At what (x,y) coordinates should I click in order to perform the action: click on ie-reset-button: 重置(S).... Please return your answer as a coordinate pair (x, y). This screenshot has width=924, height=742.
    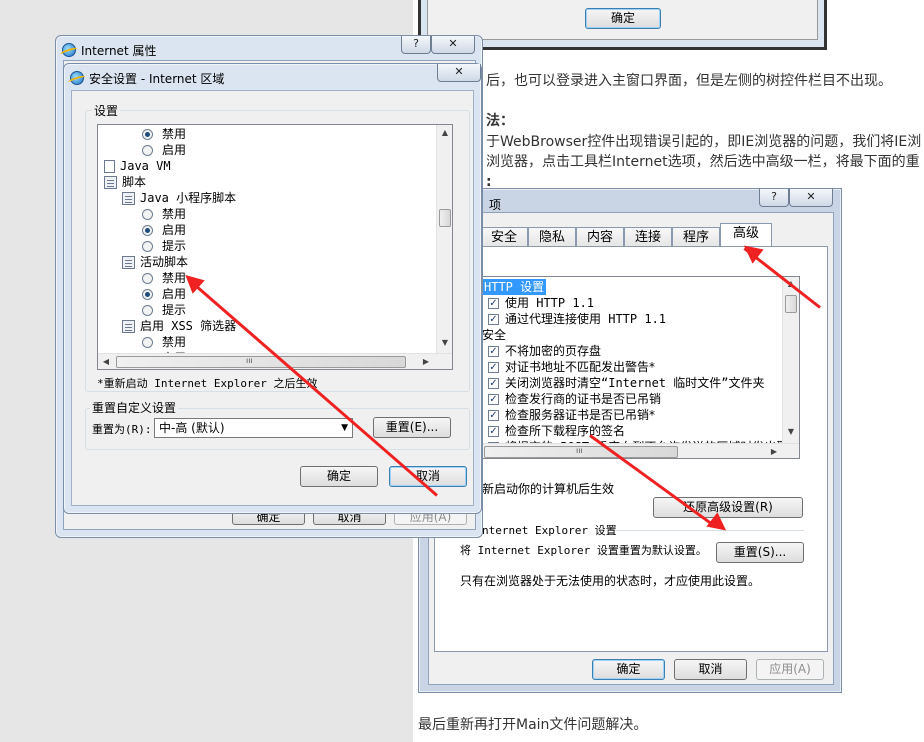
    Looking at the image, I should click on (760, 552).